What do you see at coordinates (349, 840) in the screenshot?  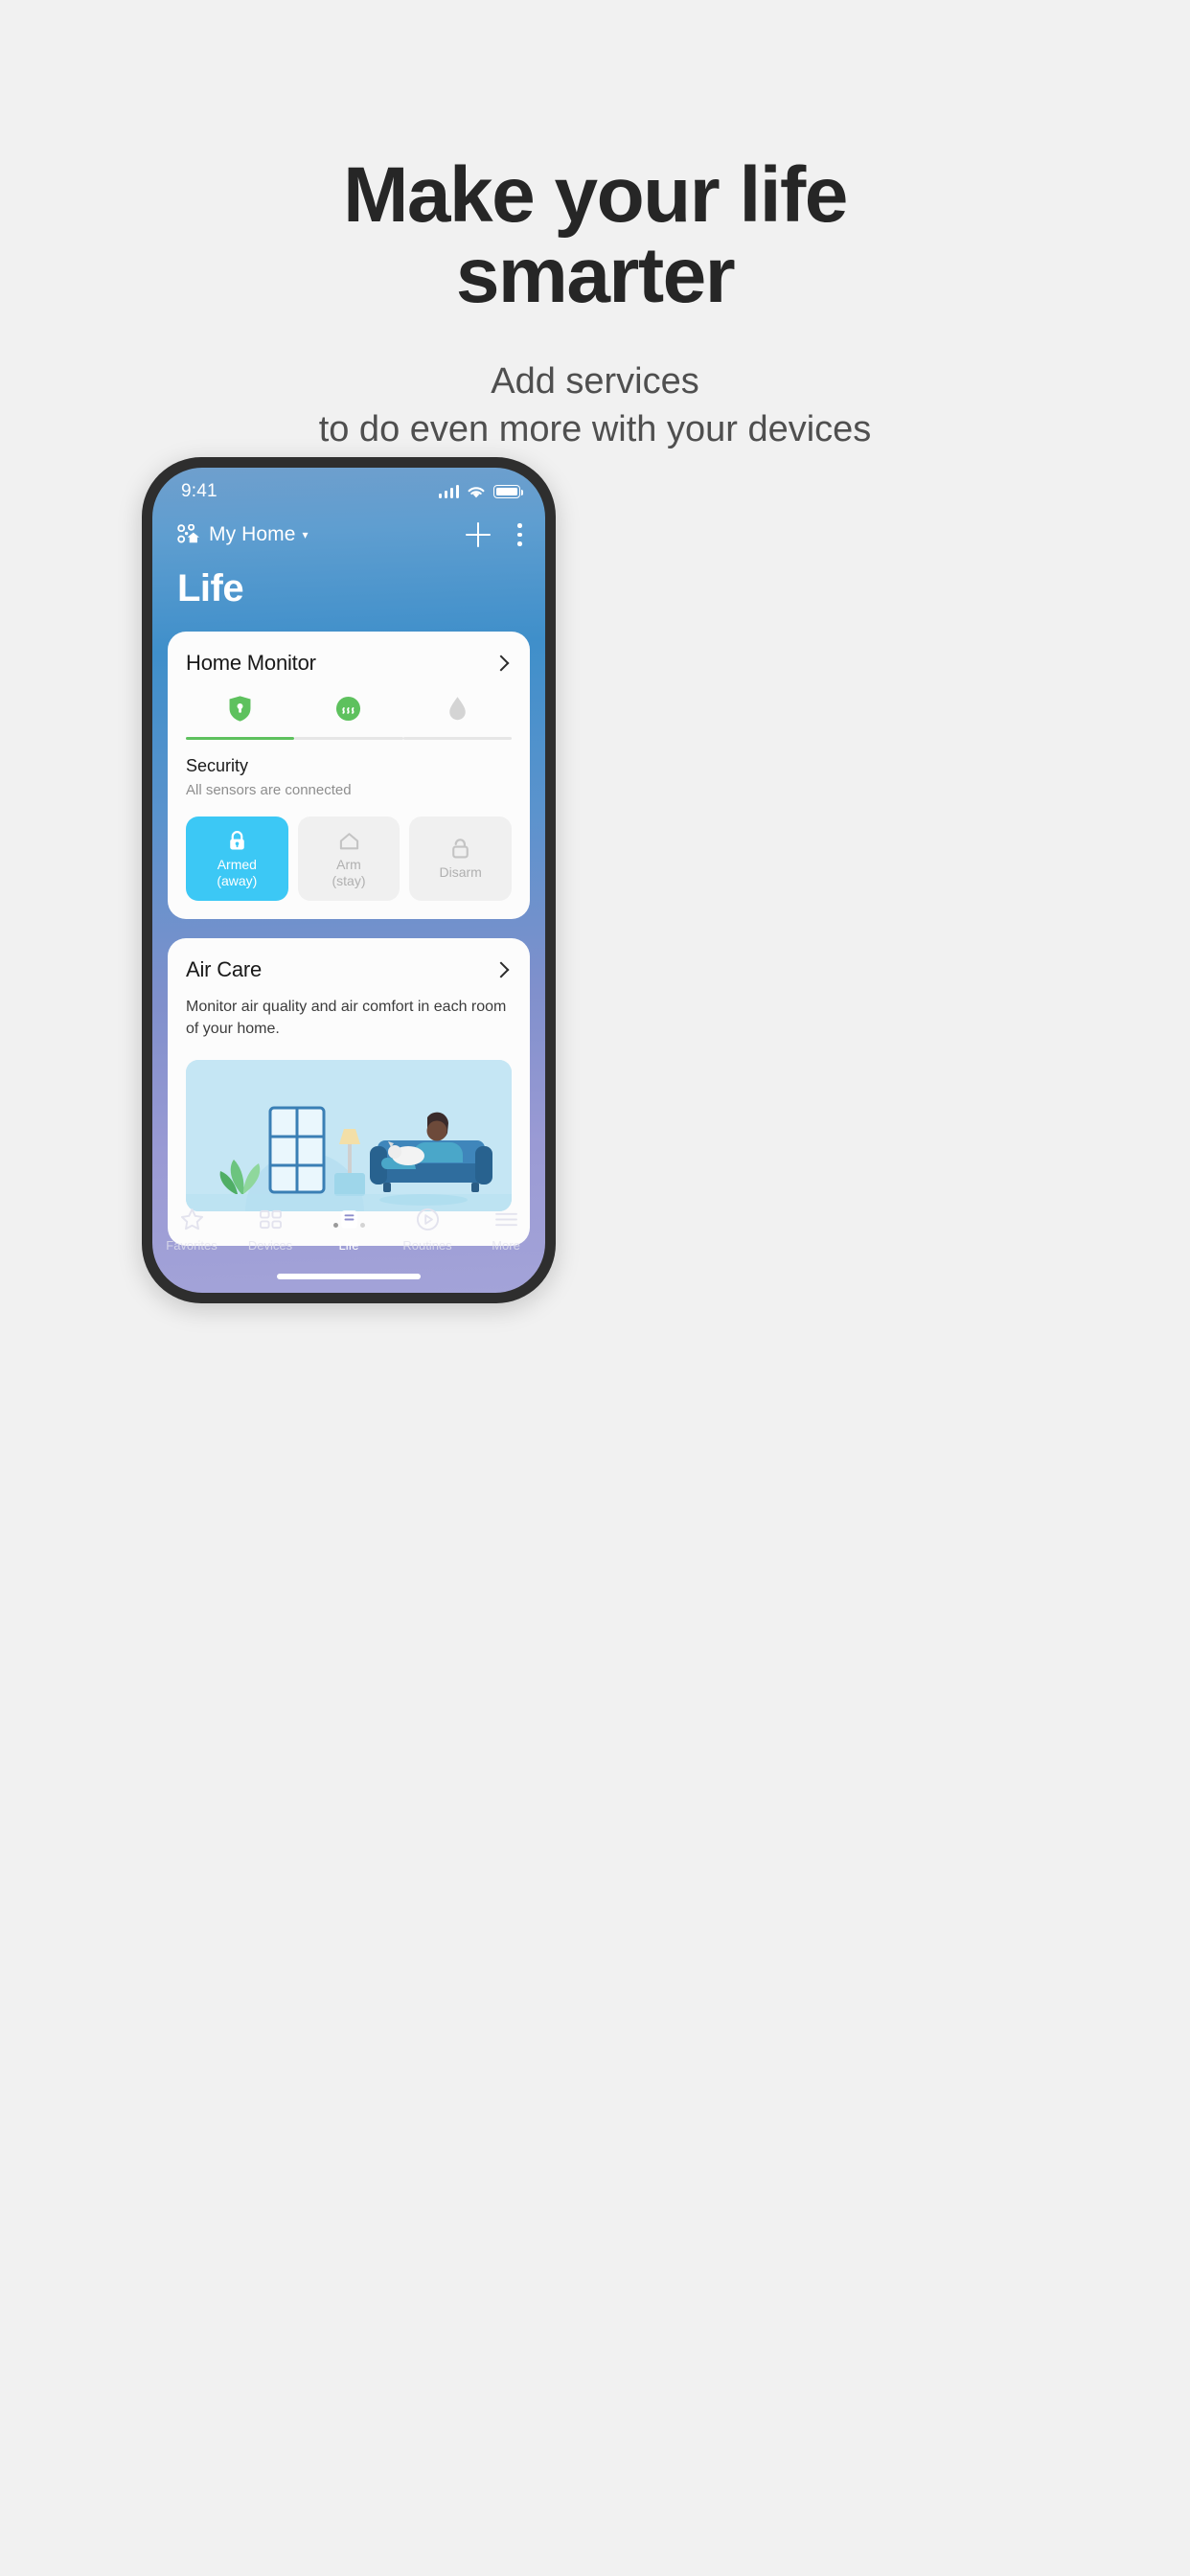 I see `home-outline-icon` at bounding box center [349, 840].